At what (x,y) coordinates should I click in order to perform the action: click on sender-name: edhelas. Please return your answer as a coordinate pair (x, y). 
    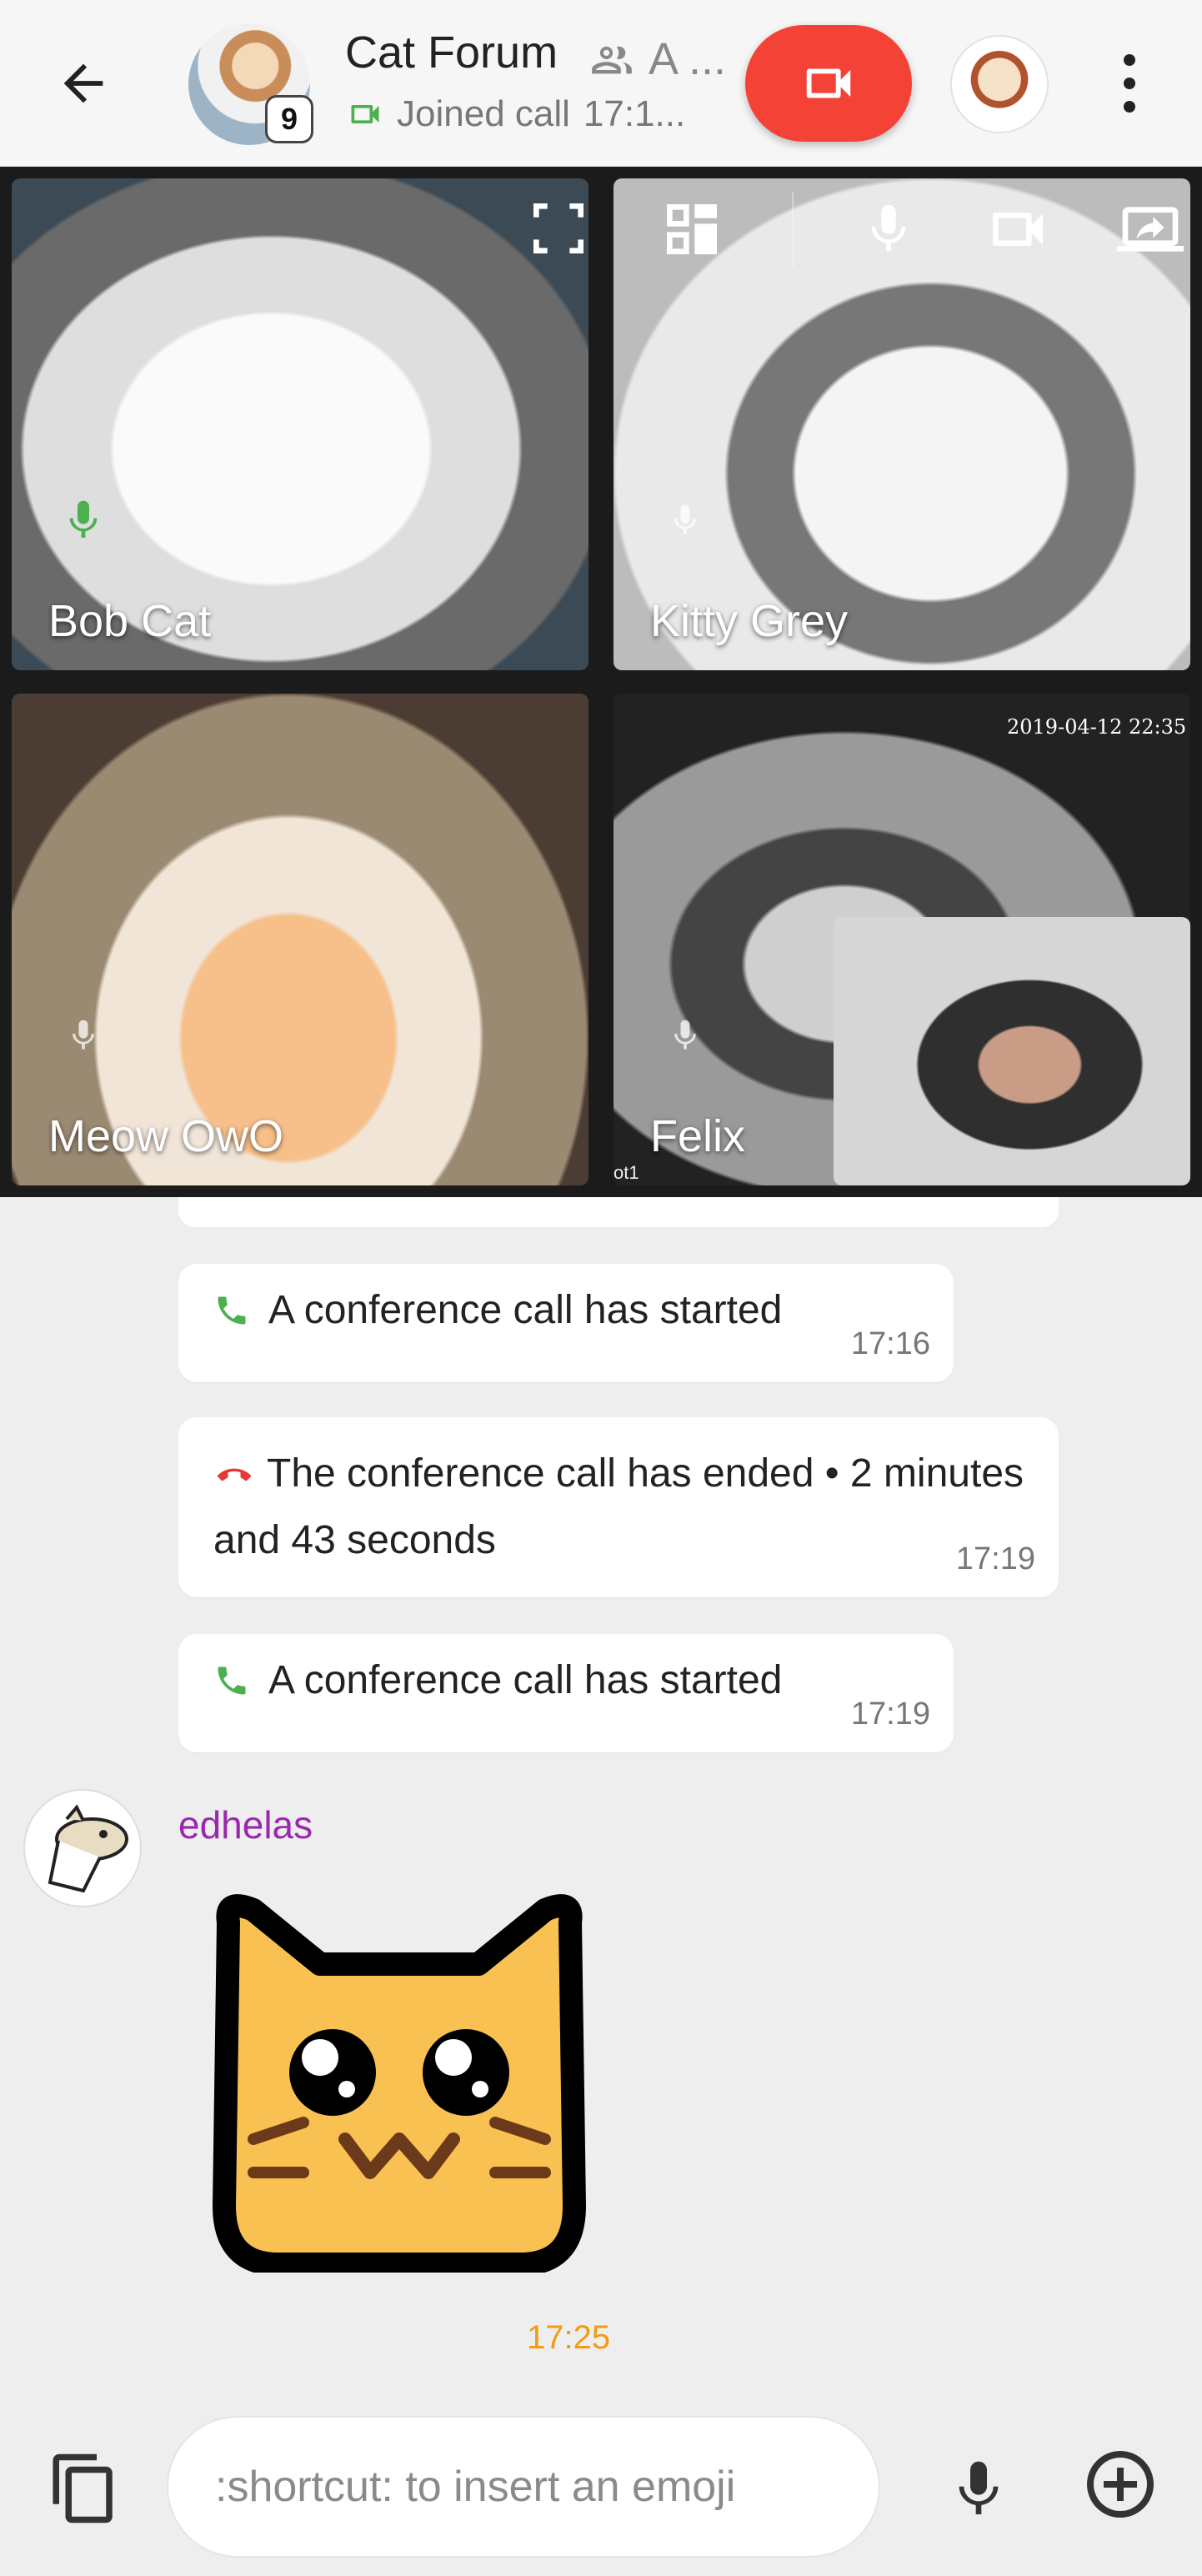
    Looking at the image, I should click on (245, 1824).